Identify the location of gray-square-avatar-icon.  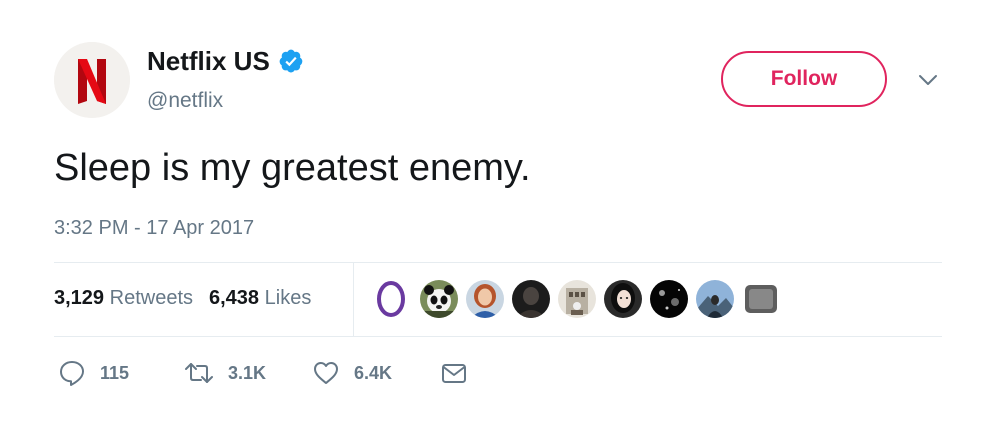
(761, 299).